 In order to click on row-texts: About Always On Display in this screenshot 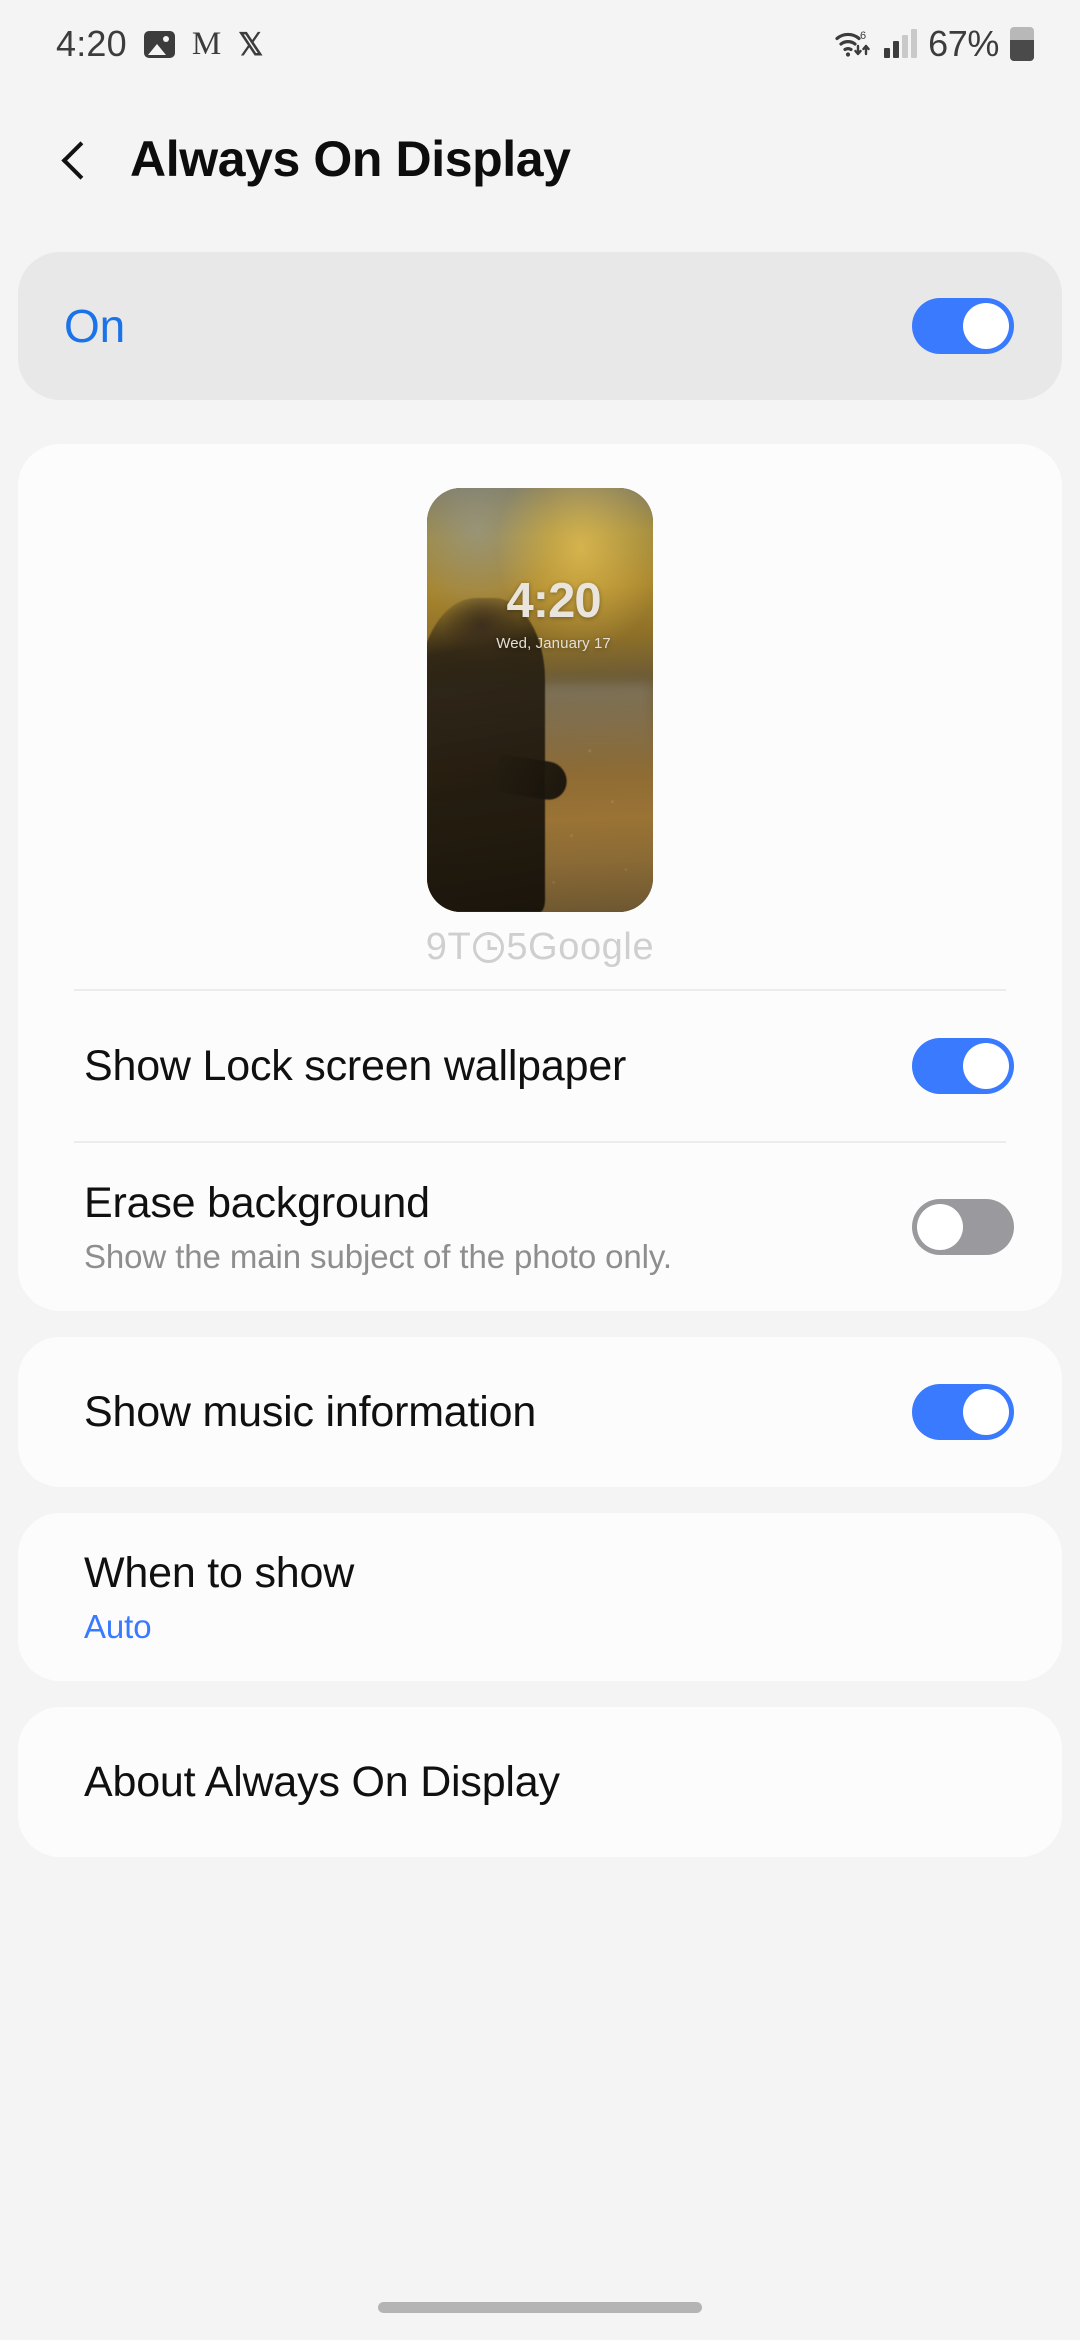, I will do `click(334, 1782)`.